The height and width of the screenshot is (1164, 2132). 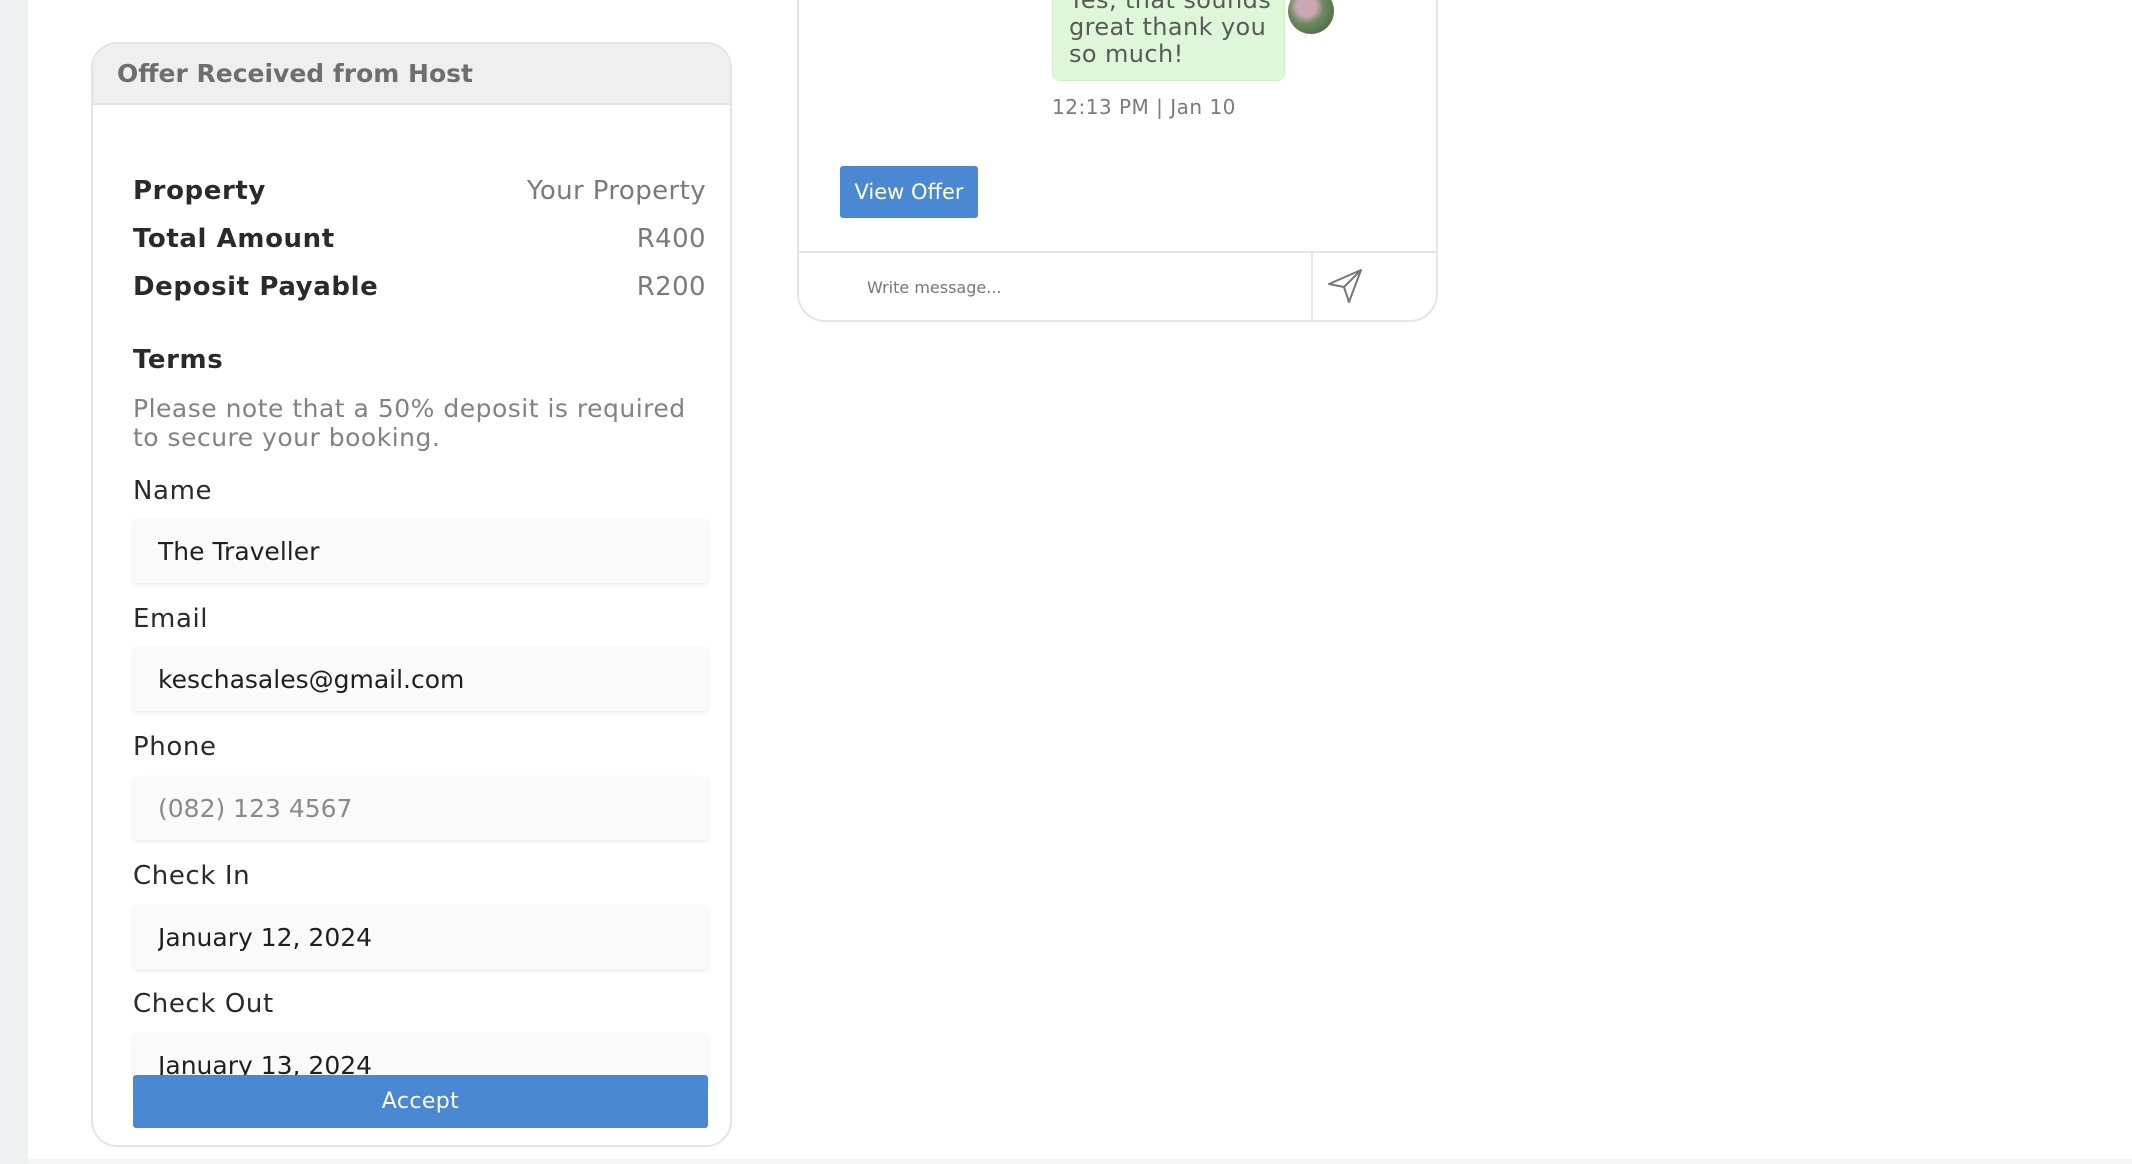 I want to click on total-amount-value: R400, so click(x=671, y=239).